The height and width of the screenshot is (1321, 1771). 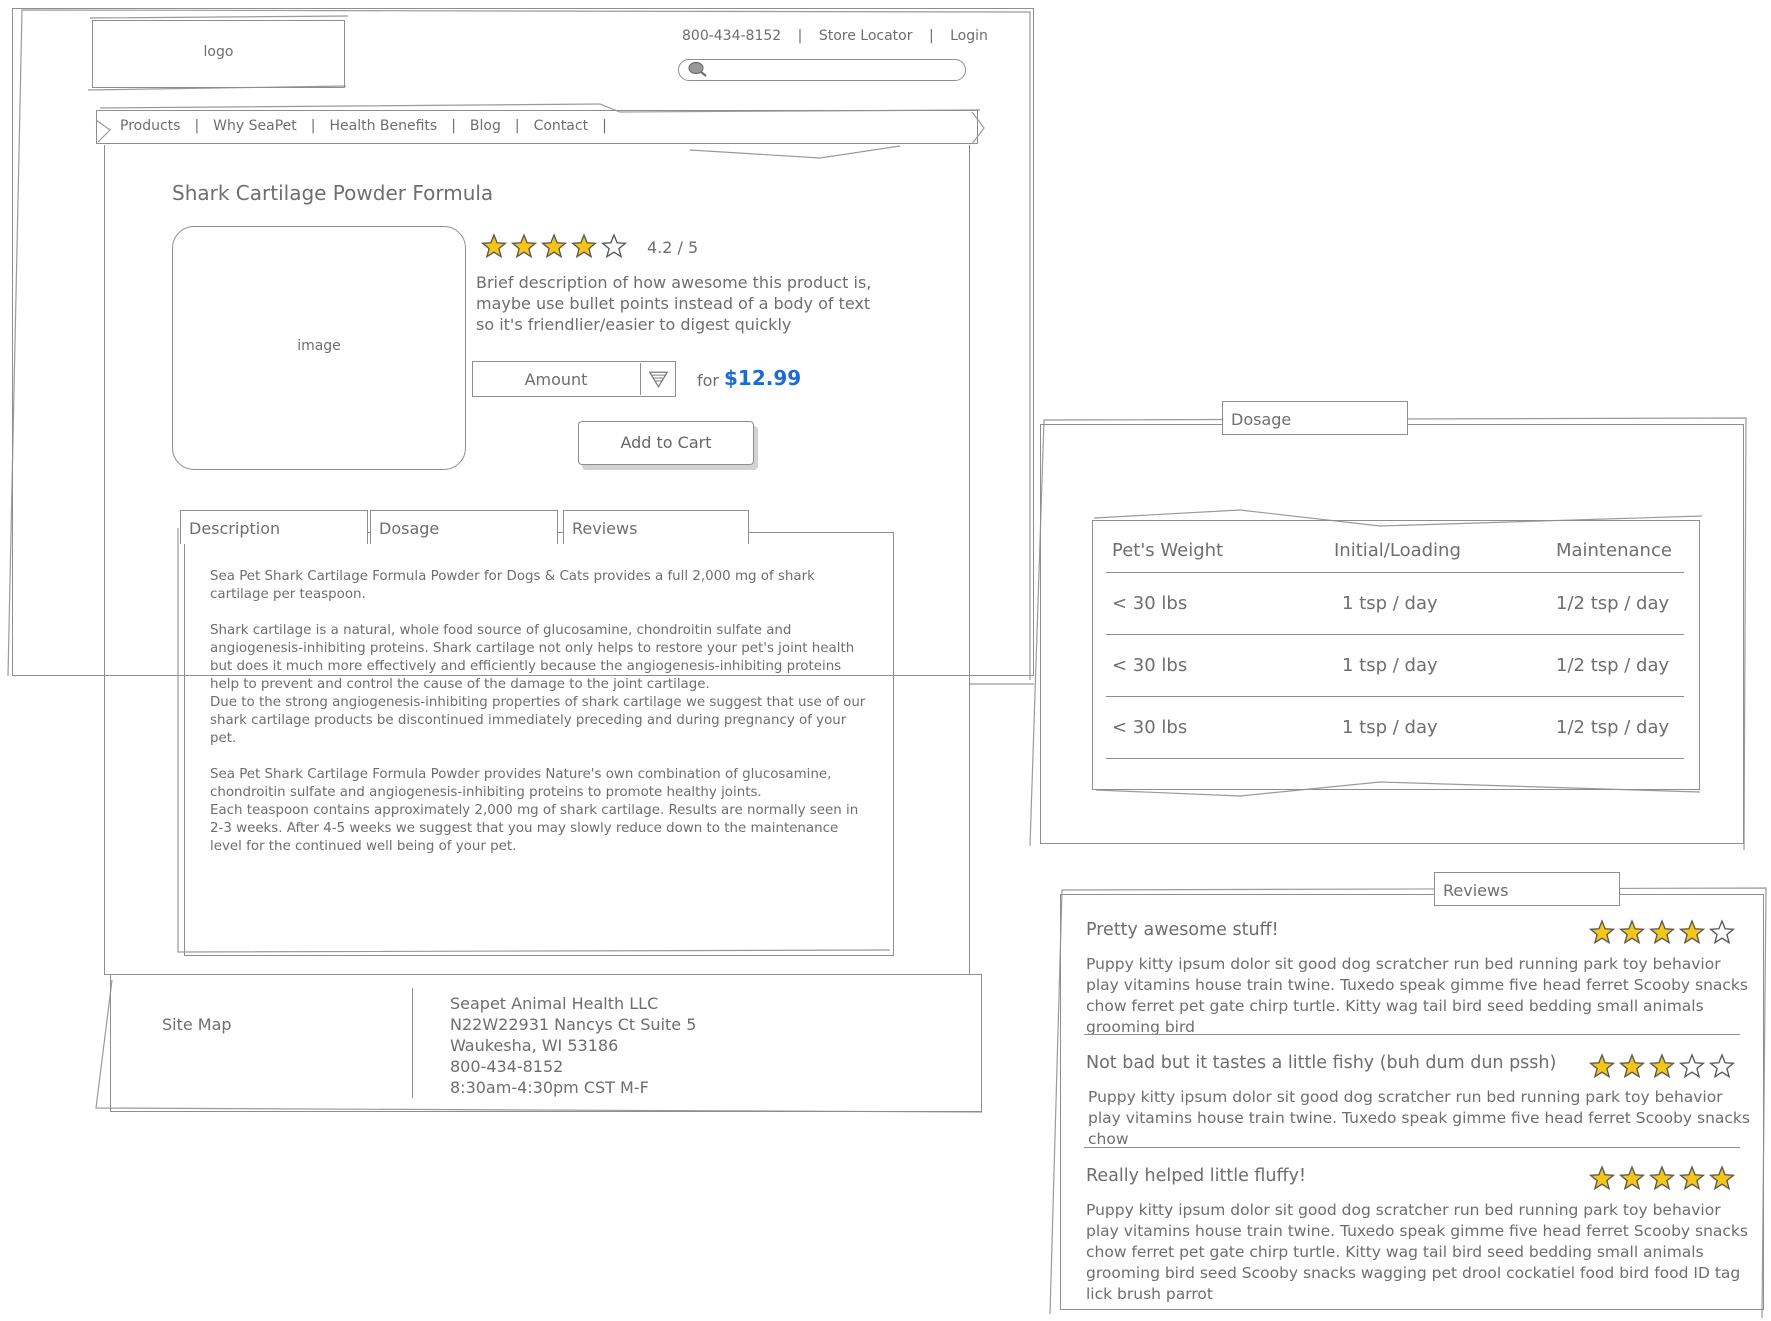 I want to click on review-title: Really helped little fluffy!, so click(x=1196, y=1176).